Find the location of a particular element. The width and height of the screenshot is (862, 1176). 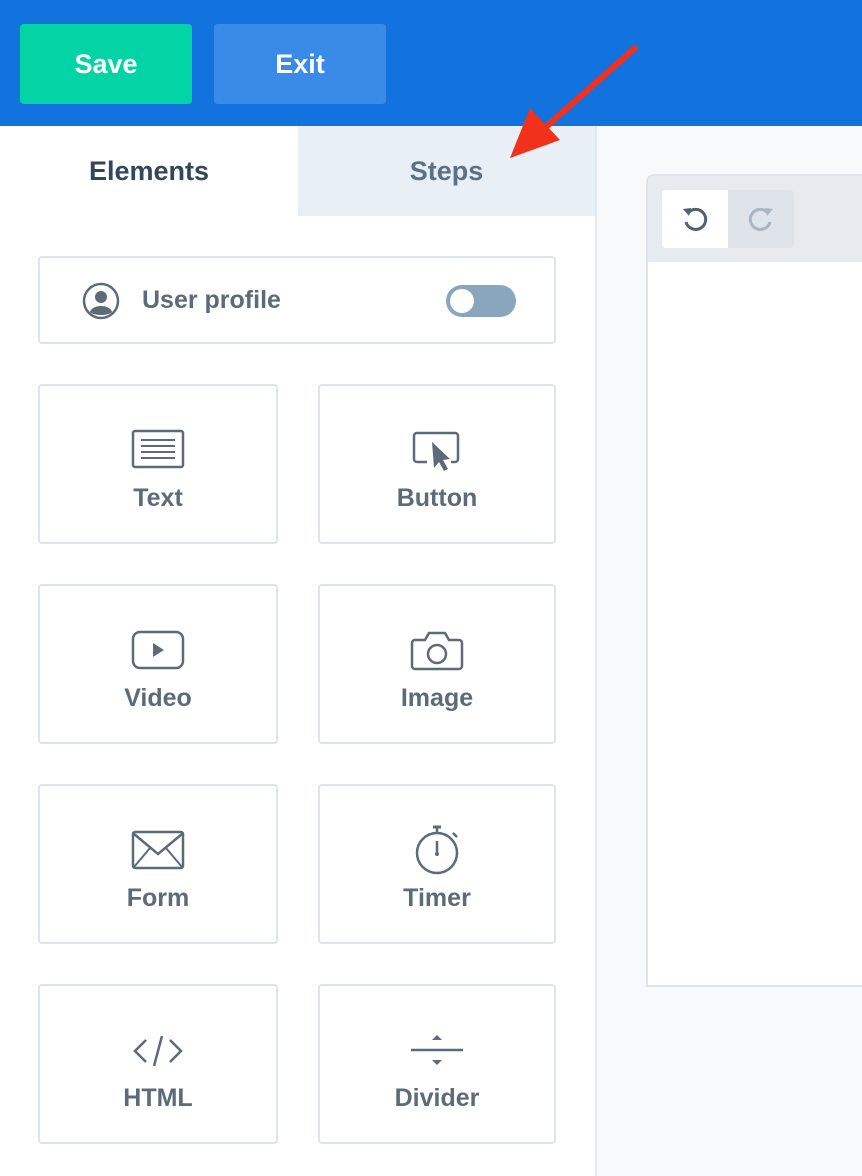

element-tile-divider: Divider is located at coordinates (437, 1064).